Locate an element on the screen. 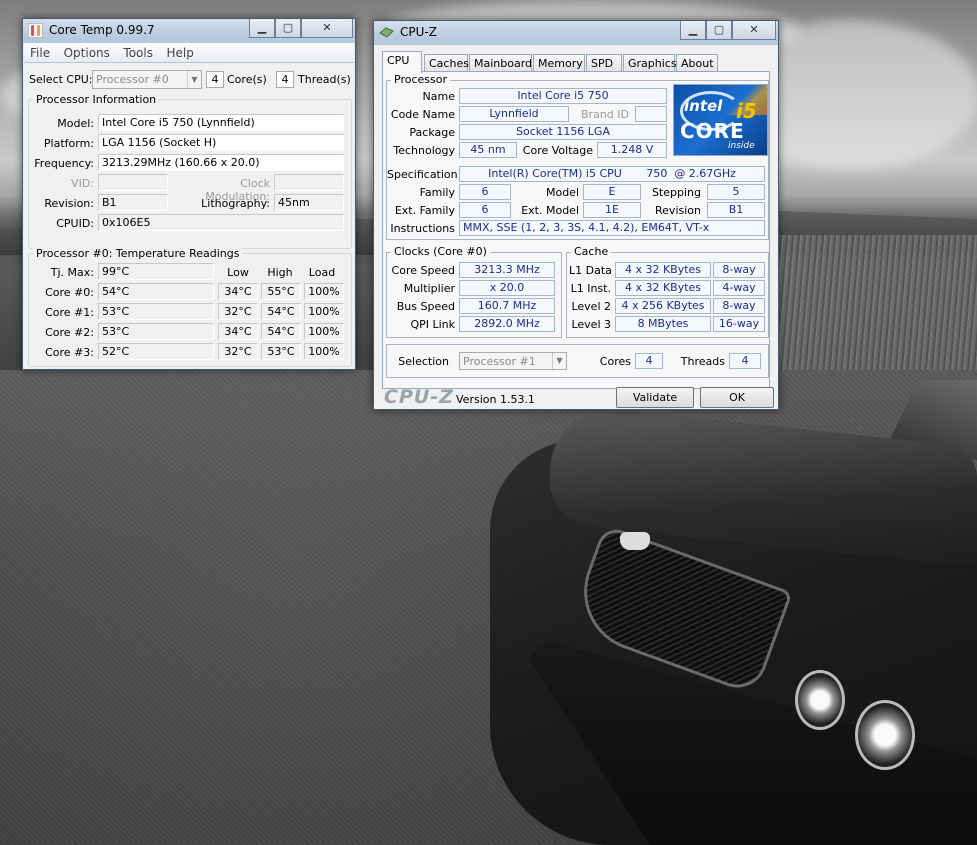 The image size is (977, 845). coretemp-titlebar: Core Temp 0.99.7 ▁ ▢ ✕ is located at coordinates (189, 31).